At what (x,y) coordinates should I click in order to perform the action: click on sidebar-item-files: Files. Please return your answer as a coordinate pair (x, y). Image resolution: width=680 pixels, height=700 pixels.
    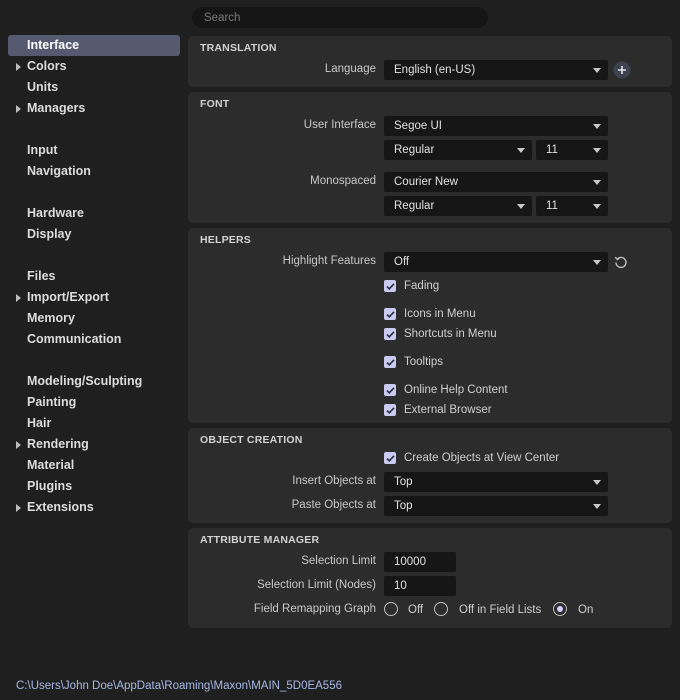
    Looking at the image, I should click on (94, 276).